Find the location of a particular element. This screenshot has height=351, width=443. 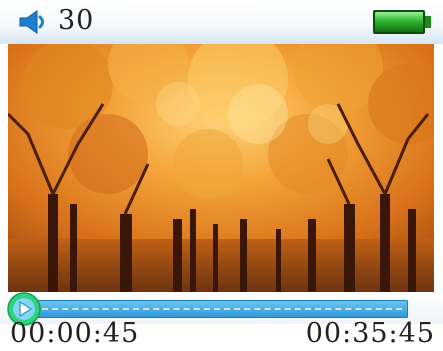

status-bar: 30 is located at coordinates (221, 22).